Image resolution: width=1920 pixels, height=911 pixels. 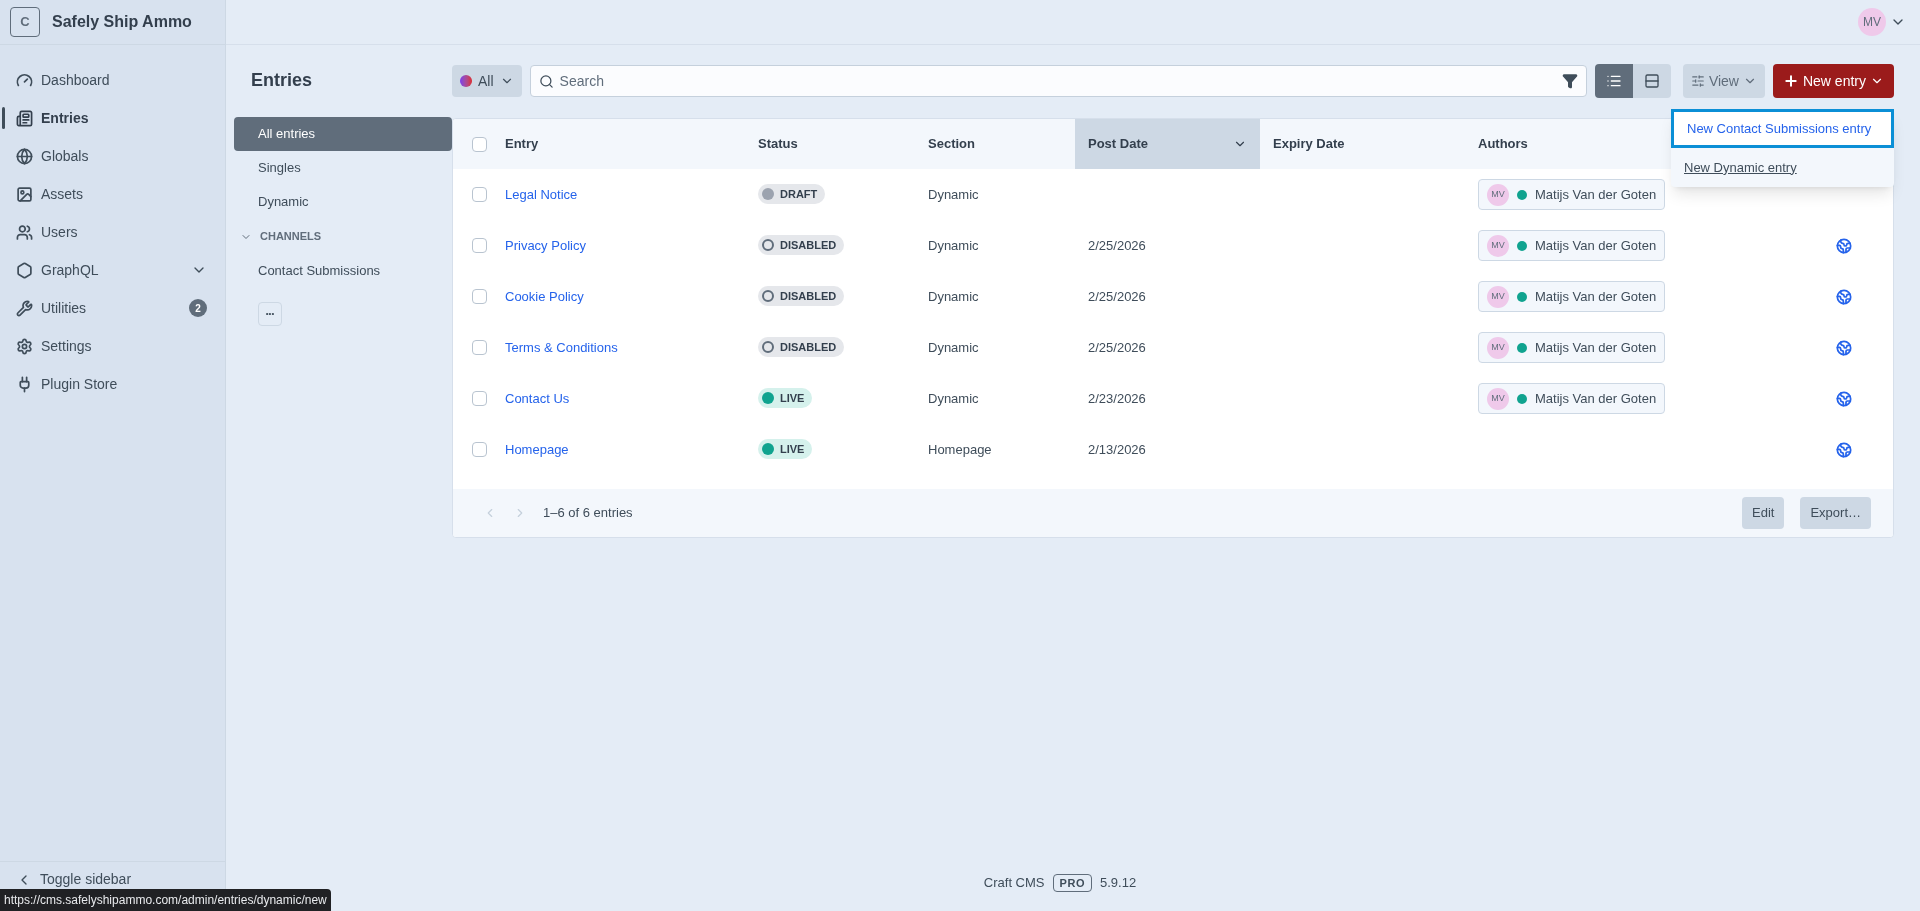 What do you see at coordinates (561, 347) in the screenshot?
I see `entry-link: Terms & Conditions` at bounding box center [561, 347].